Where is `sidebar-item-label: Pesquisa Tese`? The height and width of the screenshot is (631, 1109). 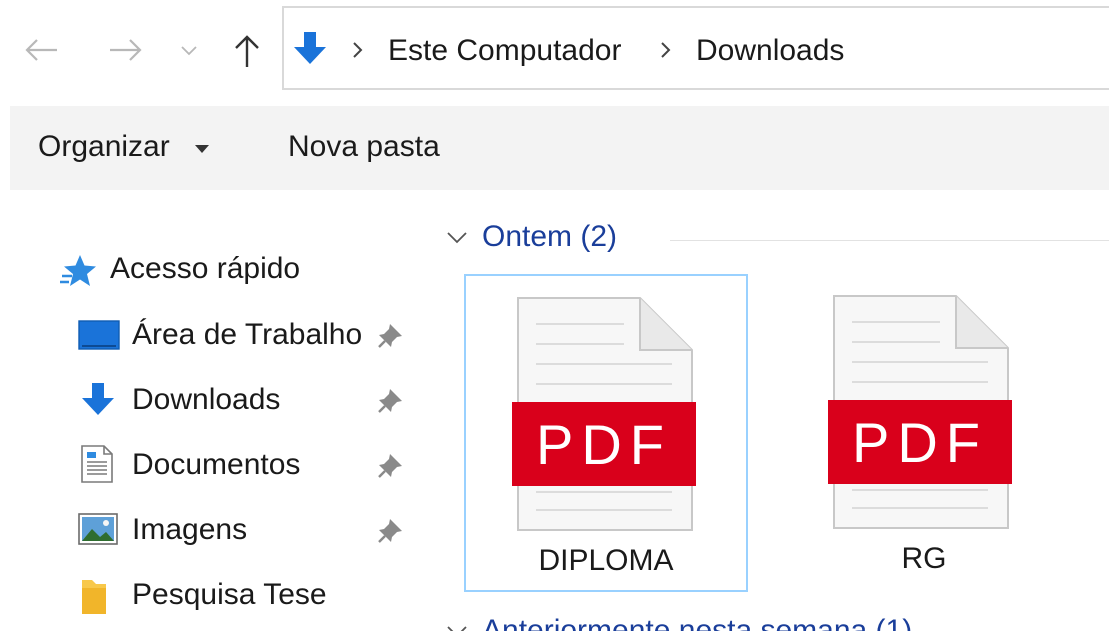
sidebar-item-label: Pesquisa Tese is located at coordinates (229, 594).